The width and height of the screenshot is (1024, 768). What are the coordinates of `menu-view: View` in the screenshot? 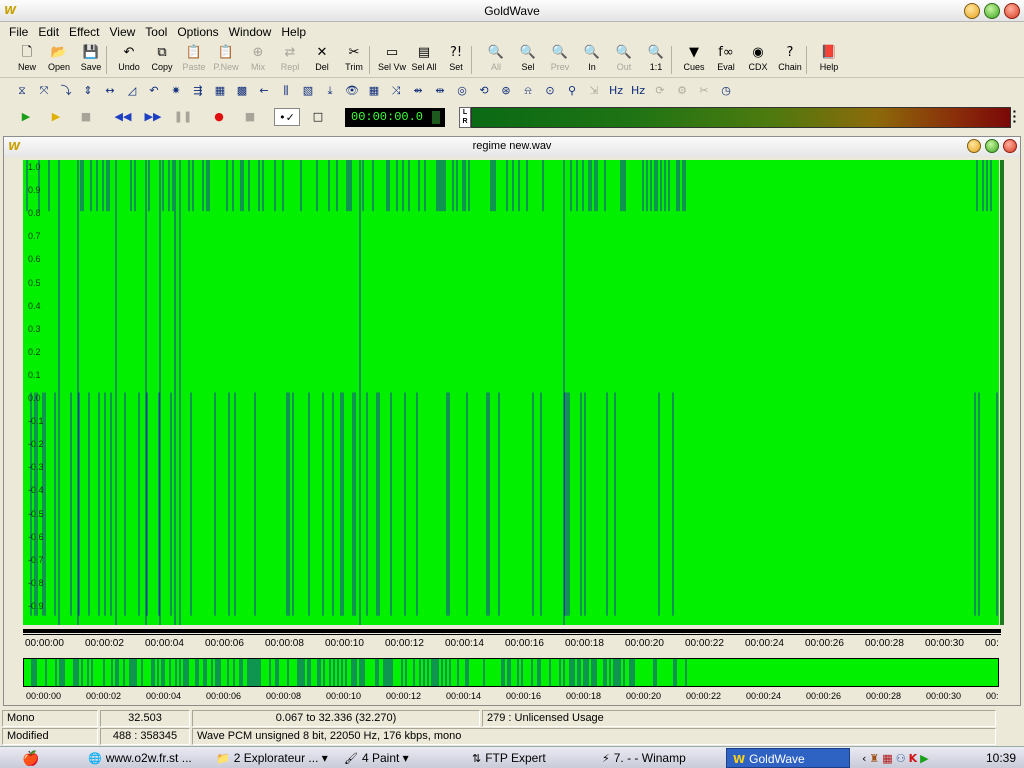 It's located at (123, 32).